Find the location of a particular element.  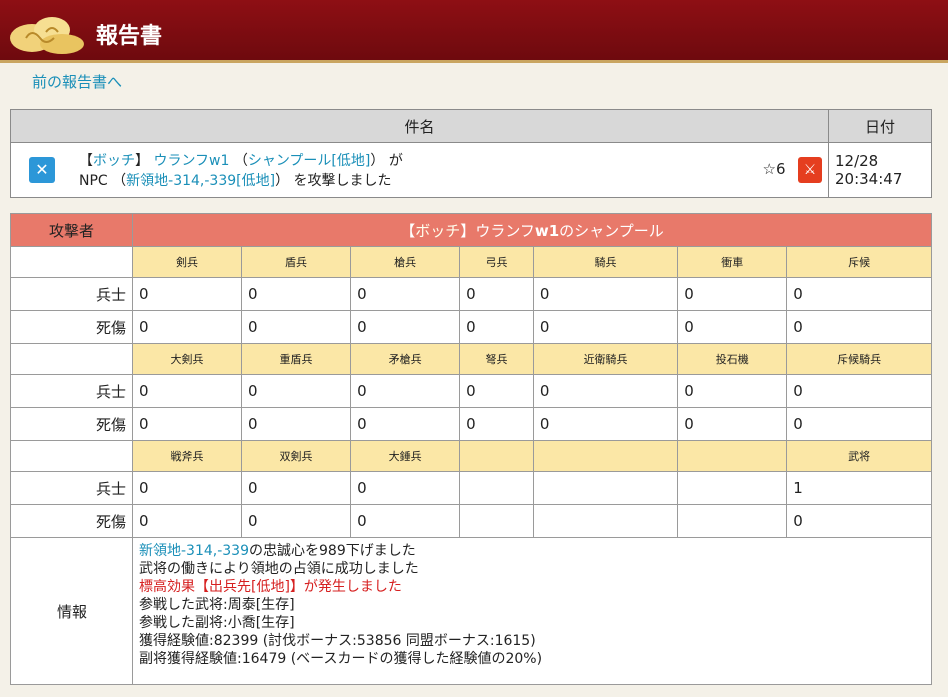

info-line-exp: 獲得経験値:82399 (討伐ボーナス:53856 同盟ボーナス:1615) is located at coordinates (337, 641).